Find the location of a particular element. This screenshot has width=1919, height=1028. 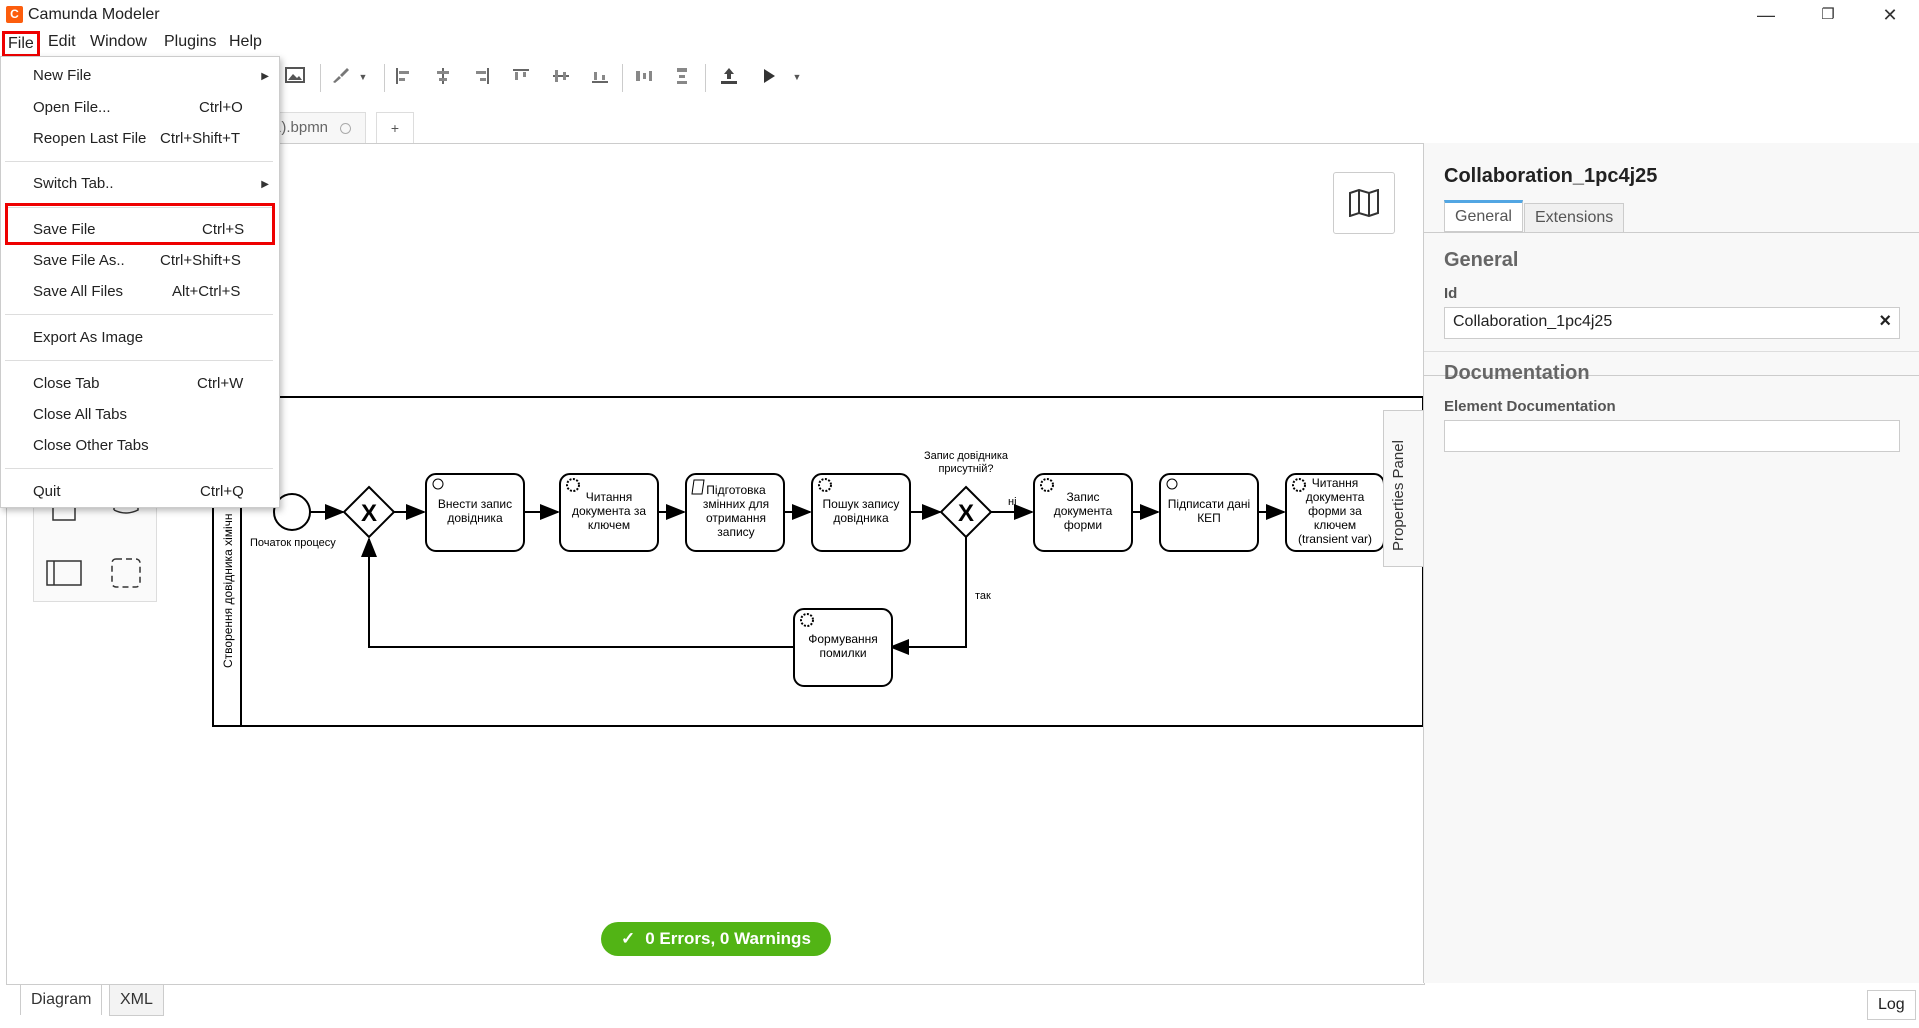

section-general-heading: General is located at coordinates (1481, 260).